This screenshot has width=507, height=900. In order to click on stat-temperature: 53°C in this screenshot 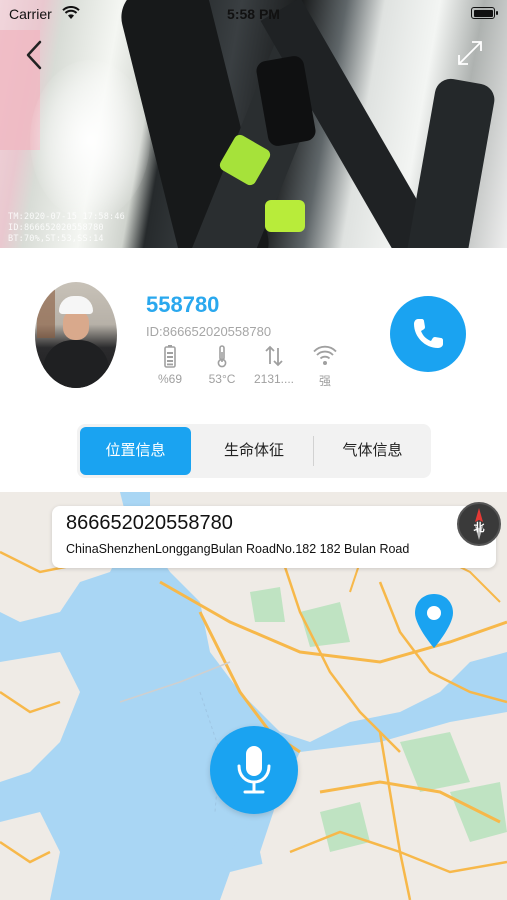, I will do `click(222, 365)`.